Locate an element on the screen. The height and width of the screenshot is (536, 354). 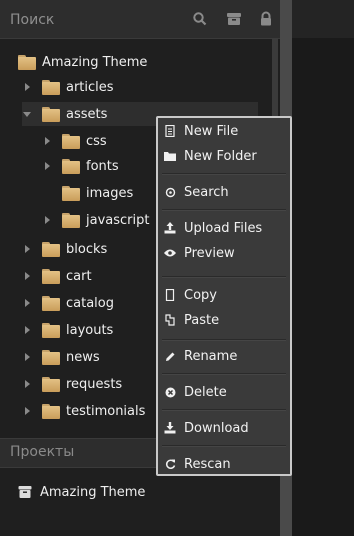
tree-root: Amazing Theme is located at coordinates (82, 62).